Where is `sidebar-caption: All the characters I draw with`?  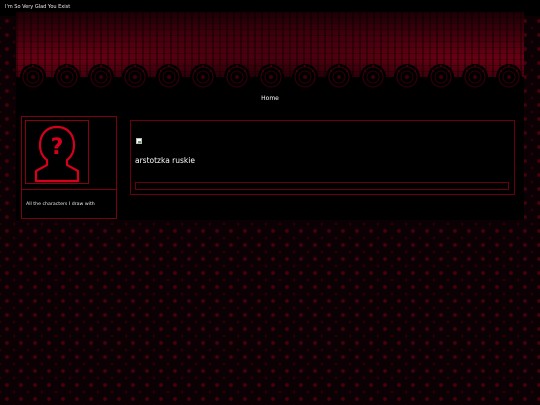
sidebar-caption: All the characters I draw with is located at coordinates (60, 204).